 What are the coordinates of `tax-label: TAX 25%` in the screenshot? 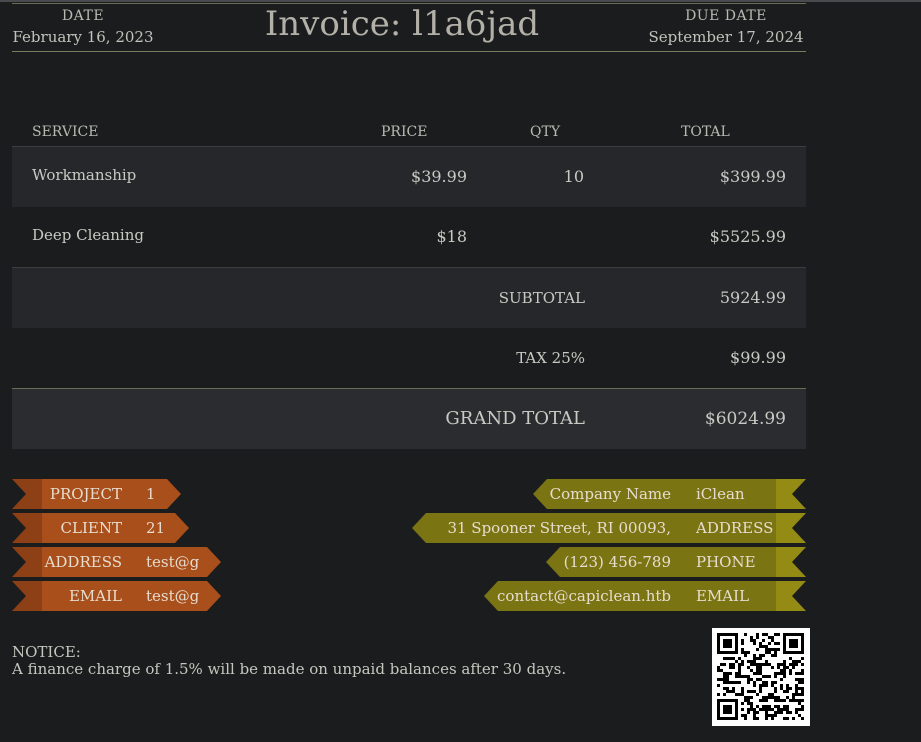 It's located at (550, 358).